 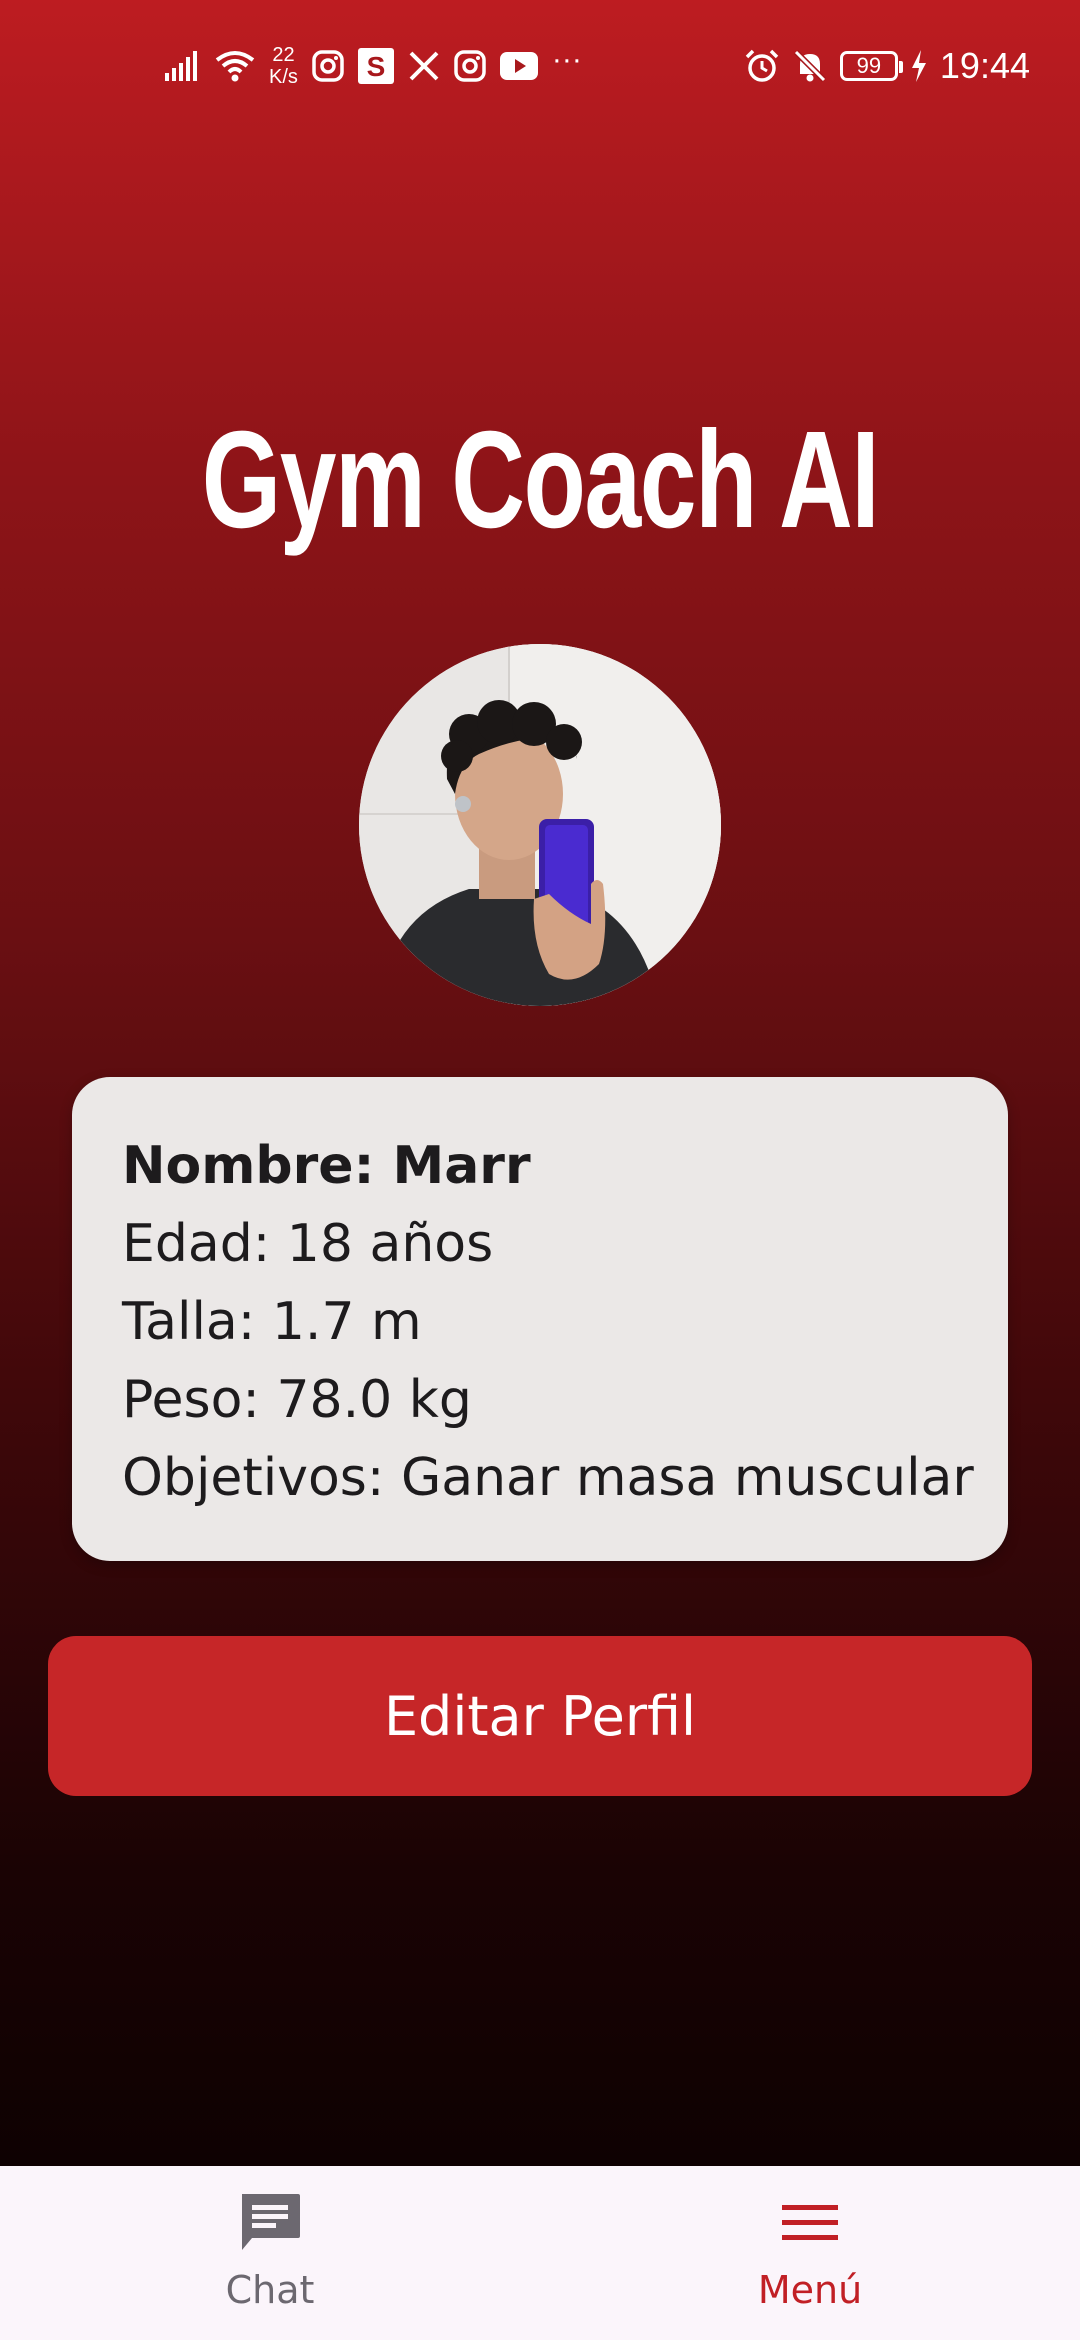 I want to click on battery-level: 99, so click(x=869, y=65).